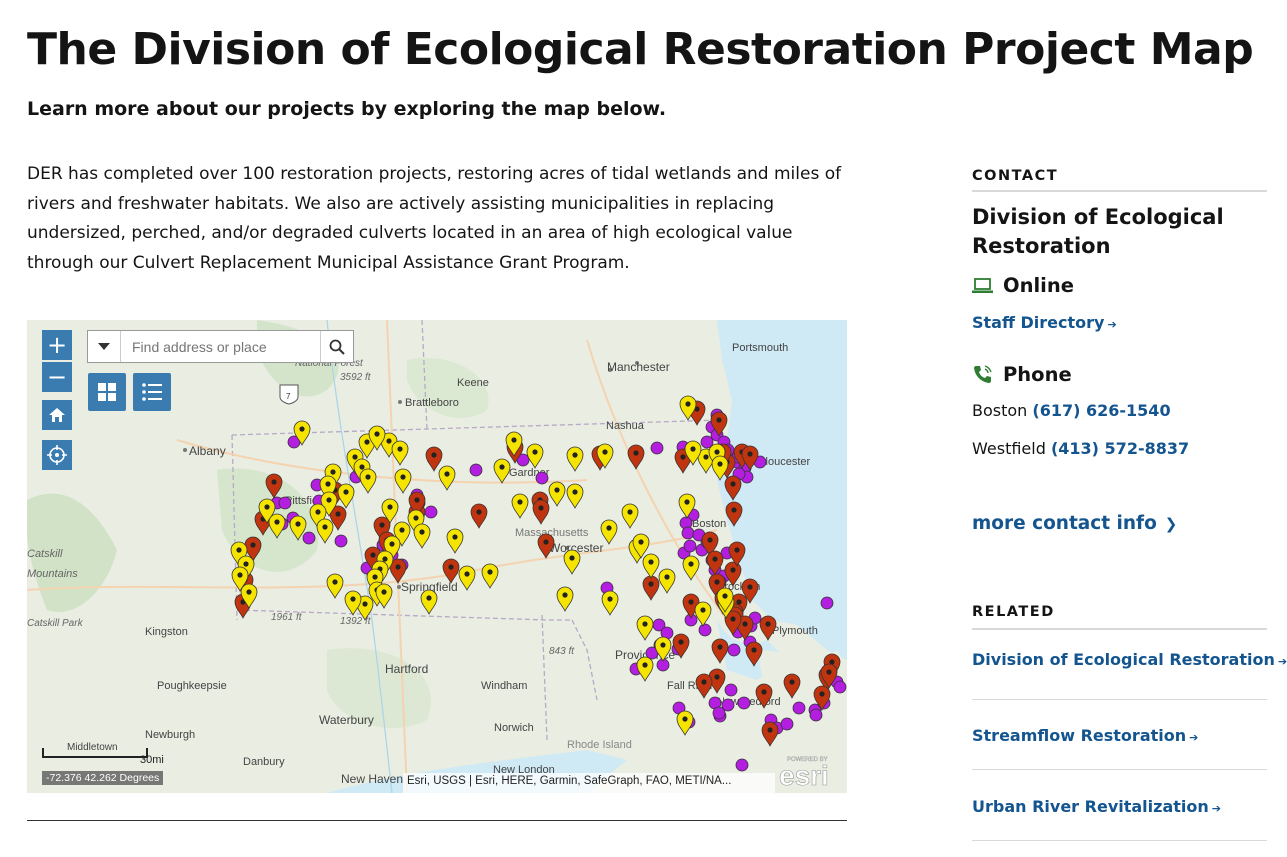 This screenshot has height=857, width=1287. What do you see at coordinates (562, 651) in the screenshot?
I see `map-label-elev-843: 843 ft` at bounding box center [562, 651].